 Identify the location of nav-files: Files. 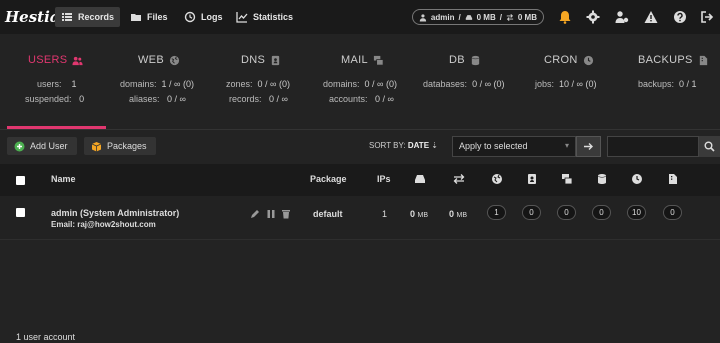
(149, 17).